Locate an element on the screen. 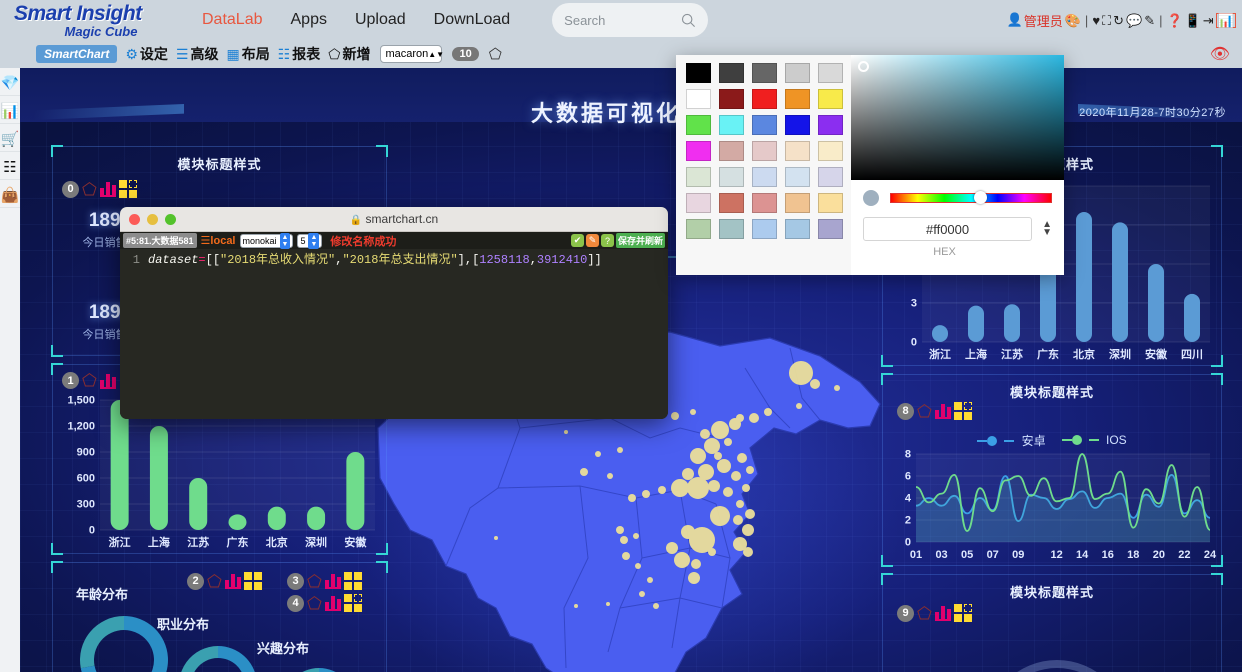 The image size is (1242, 672). panel-8-line-chart: 0246801 03 05 07 09 12 14 16 18 20 22 24 is located at coordinates (1052, 506).